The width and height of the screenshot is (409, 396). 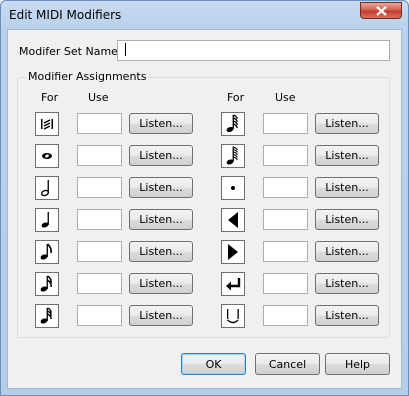 What do you see at coordinates (47, 188) in the screenshot?
I see `half-note-icon` at bounding box center [47, 188].